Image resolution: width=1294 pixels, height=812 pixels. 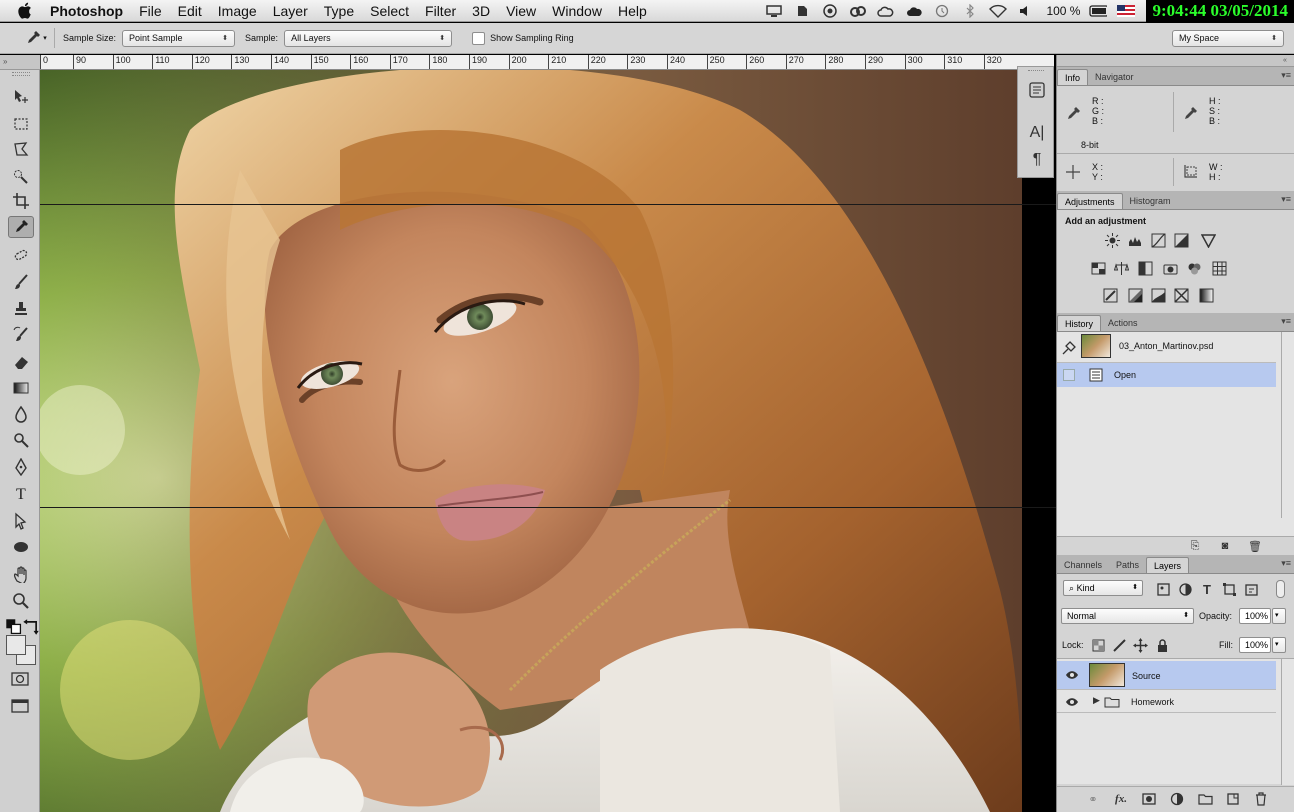 What do you see at coordinates (1279, 616) in the screenshot?
I see `opacity-slider-toggle: ▾` at bounding box center [1279, 616].